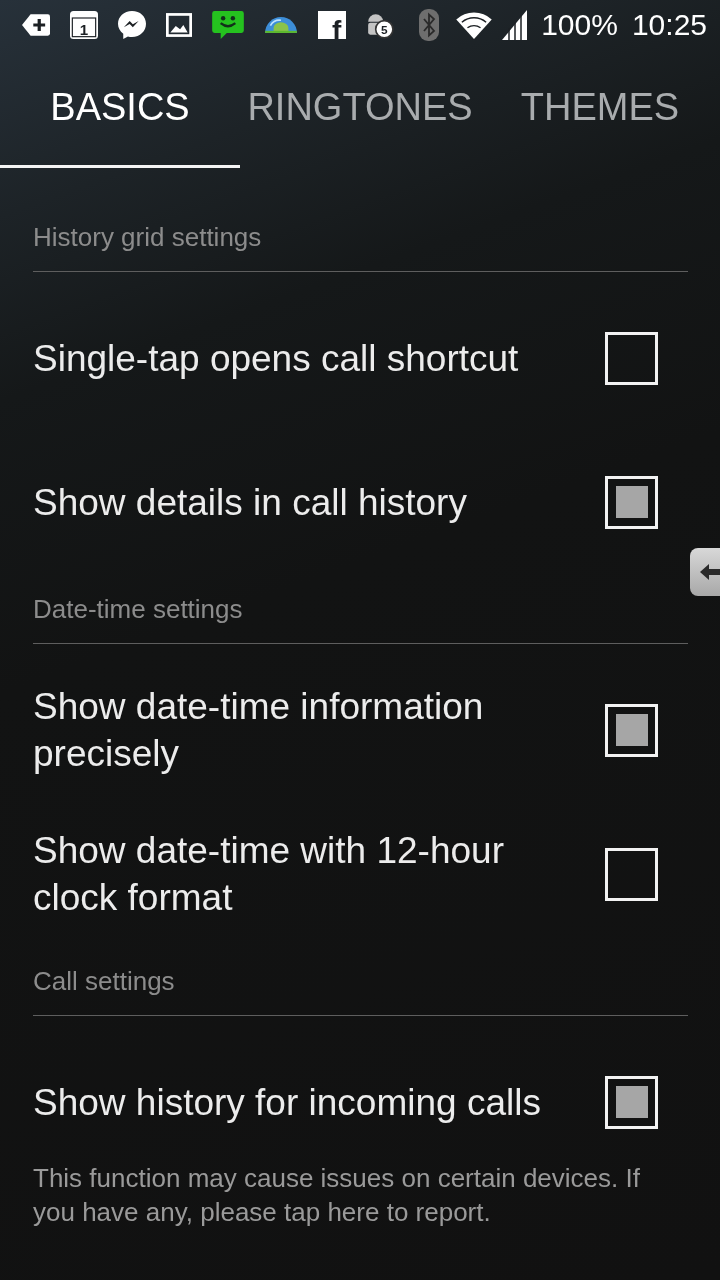 Image resolution: width=720 pixels, height=1280 pixels. What do you see at coordinates (250, 502) in the screenshot?
I see `setting-label: Show details in call history` at bounding box center [250, 502].